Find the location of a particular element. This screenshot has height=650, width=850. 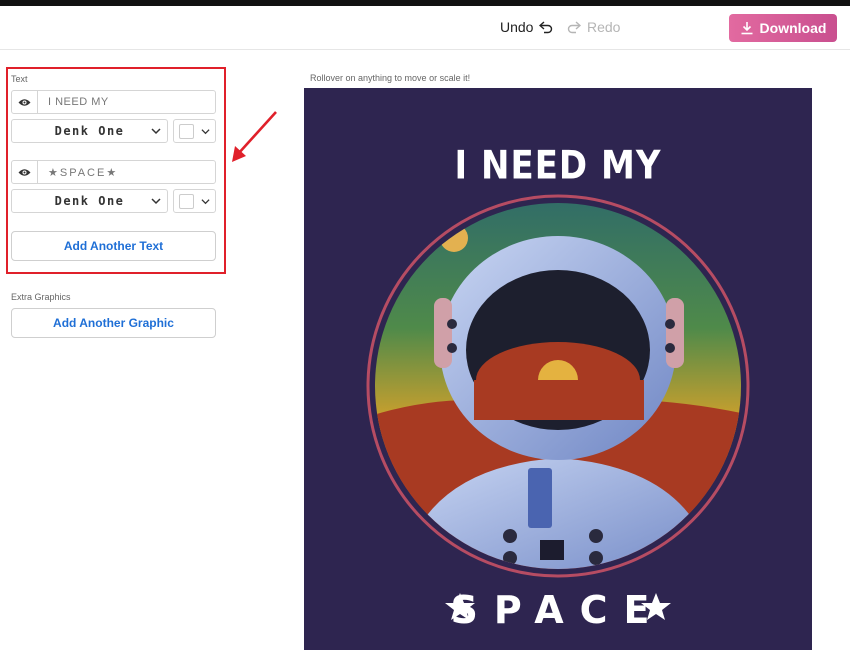

canvas-text-line1: I NEED MY is located at coordinates (558, 166).